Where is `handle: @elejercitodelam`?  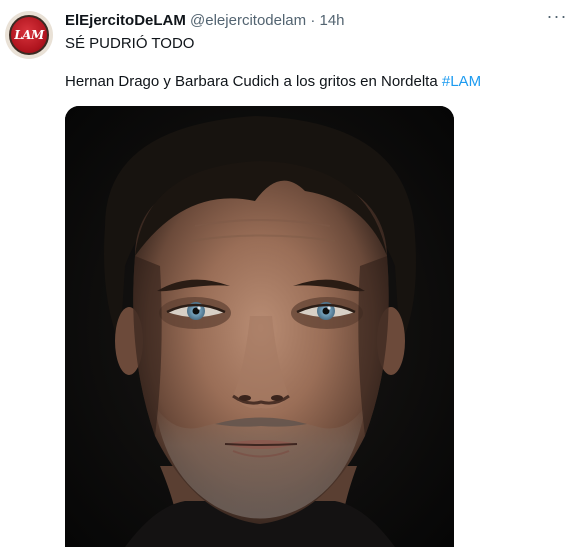
handle: @elejercitodelam is located at coordinates (248, 20).